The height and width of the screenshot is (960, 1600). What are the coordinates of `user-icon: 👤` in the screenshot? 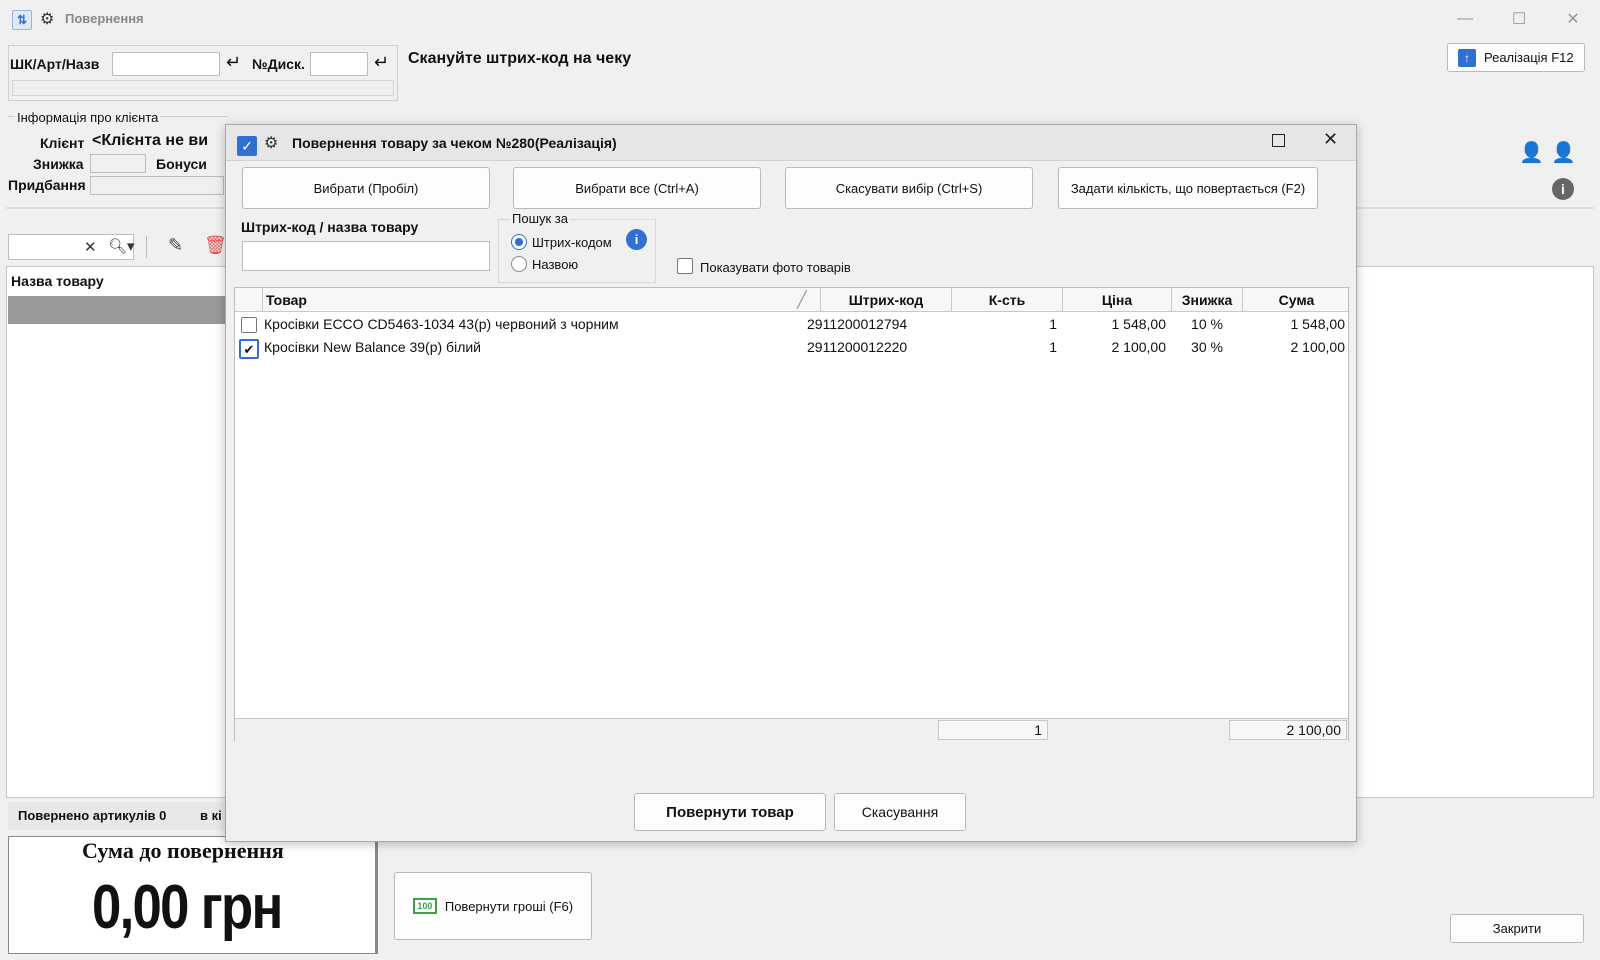 It's located at (1531, 152).